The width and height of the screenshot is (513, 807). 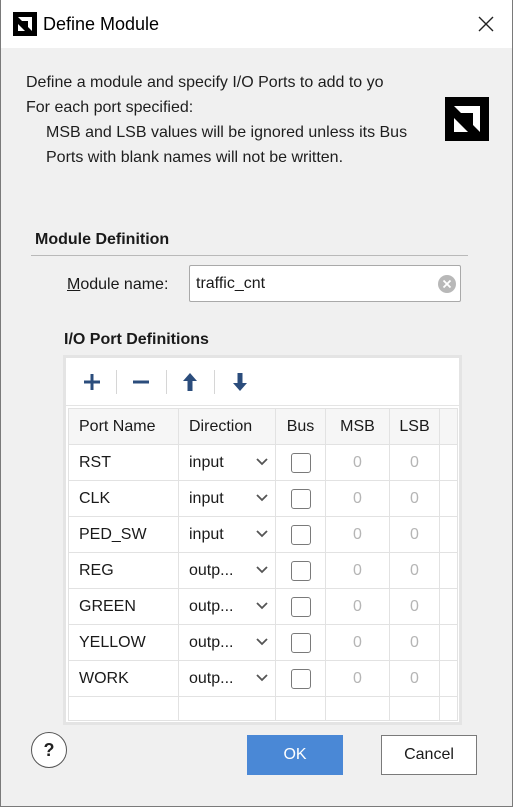 What do you see at coordinates (448, 426) in the screenshot?
I see `column-header-filler` at bounding box center [448, 426].